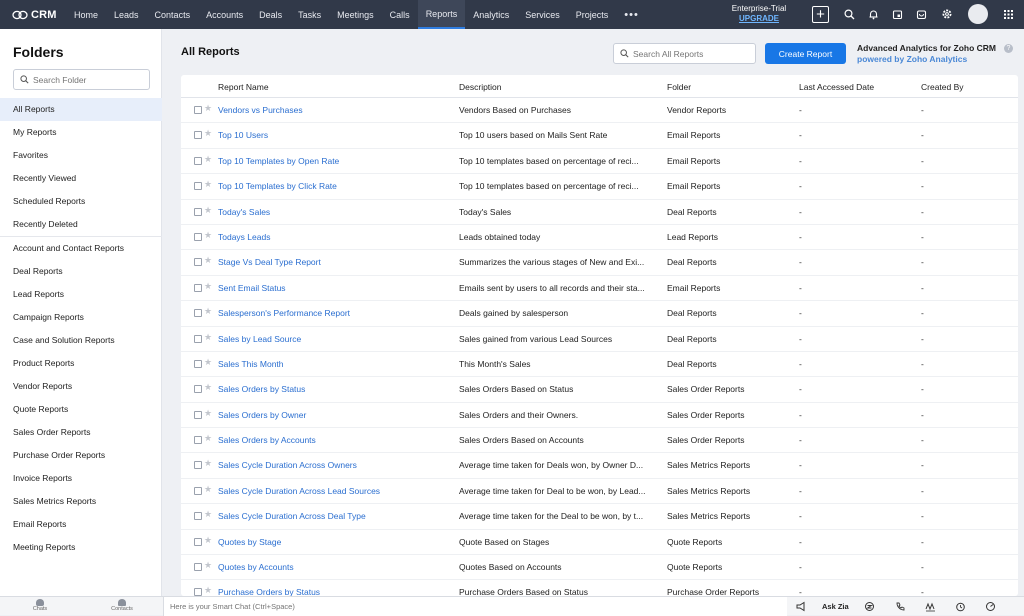 This screenshot has width=1024, height=616. Describe the element at coordinates (88, 79) in the screenshot. I see `folder-search-input` at that location.